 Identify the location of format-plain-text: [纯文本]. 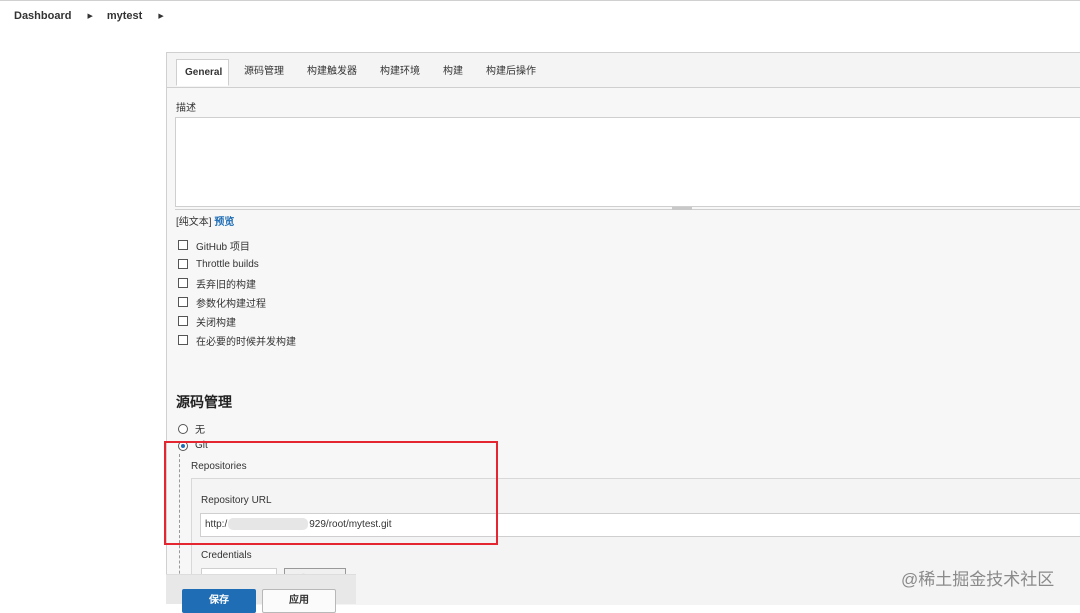
(194, 222).